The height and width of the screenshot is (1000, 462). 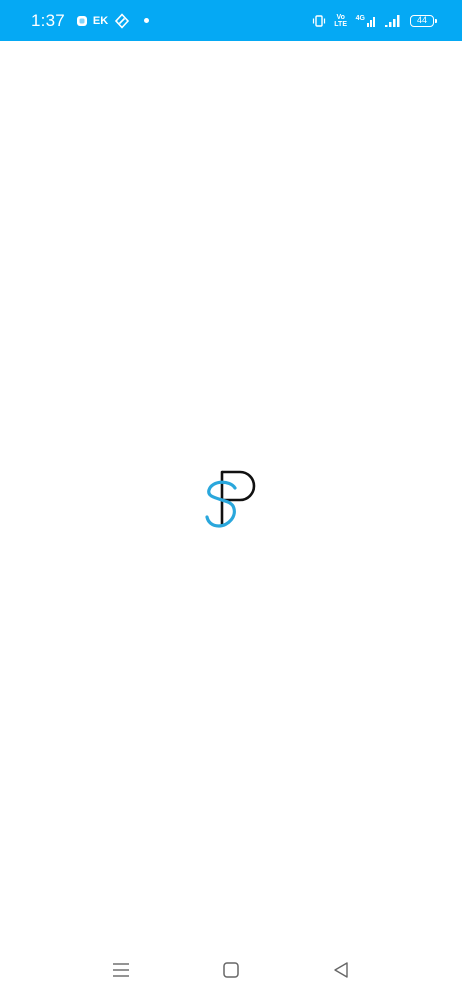 I want to click on app-logo, so click(x=231, y=500).